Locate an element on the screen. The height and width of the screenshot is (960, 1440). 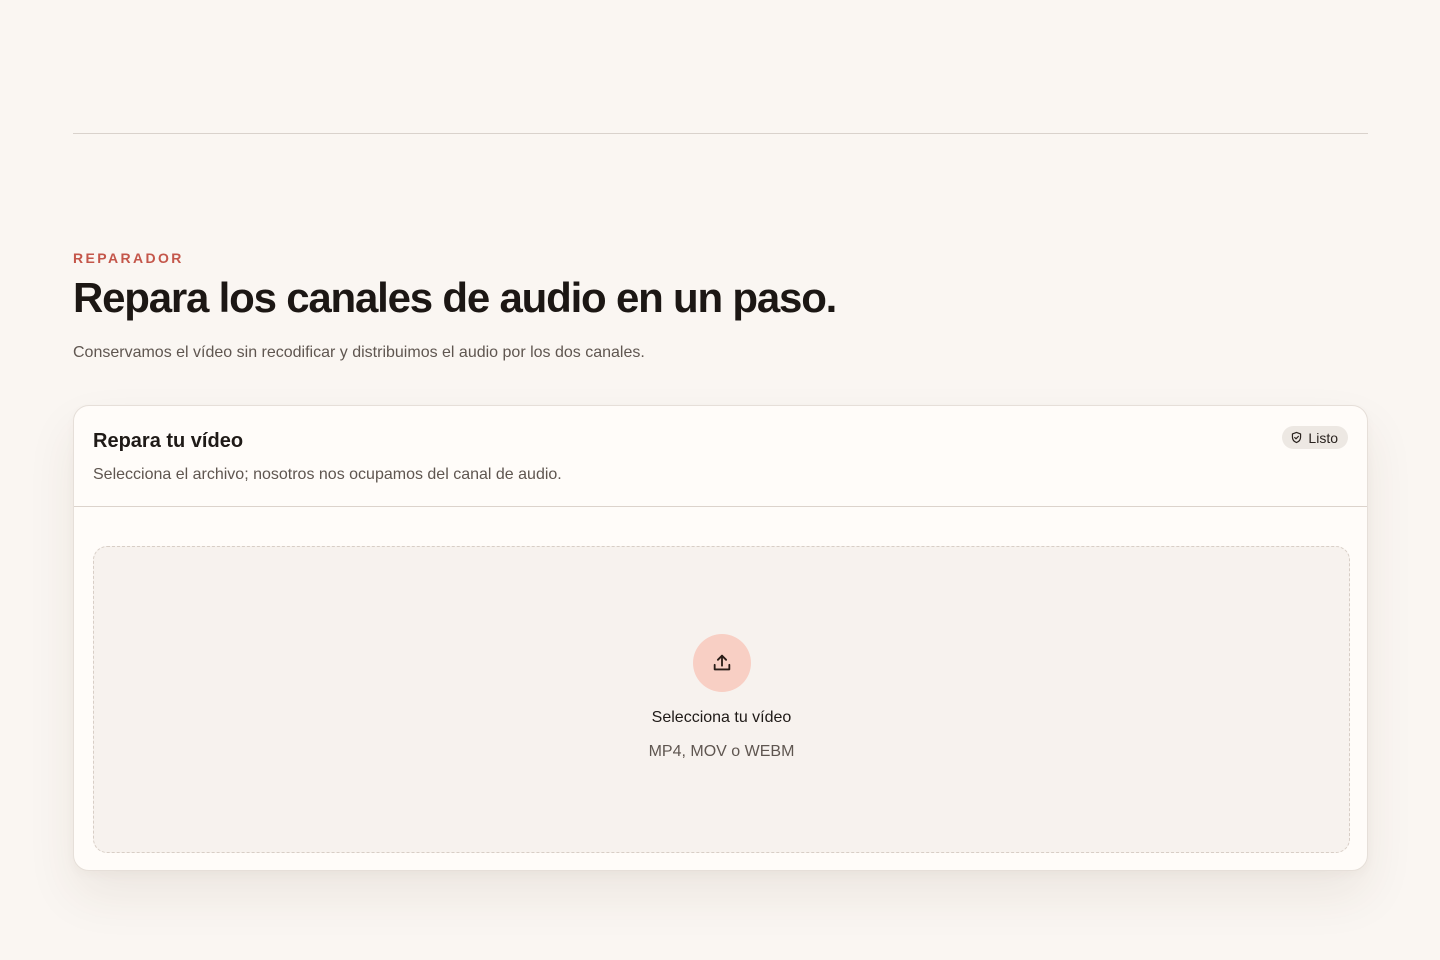
upload-button is located at coordinates (722, 663).